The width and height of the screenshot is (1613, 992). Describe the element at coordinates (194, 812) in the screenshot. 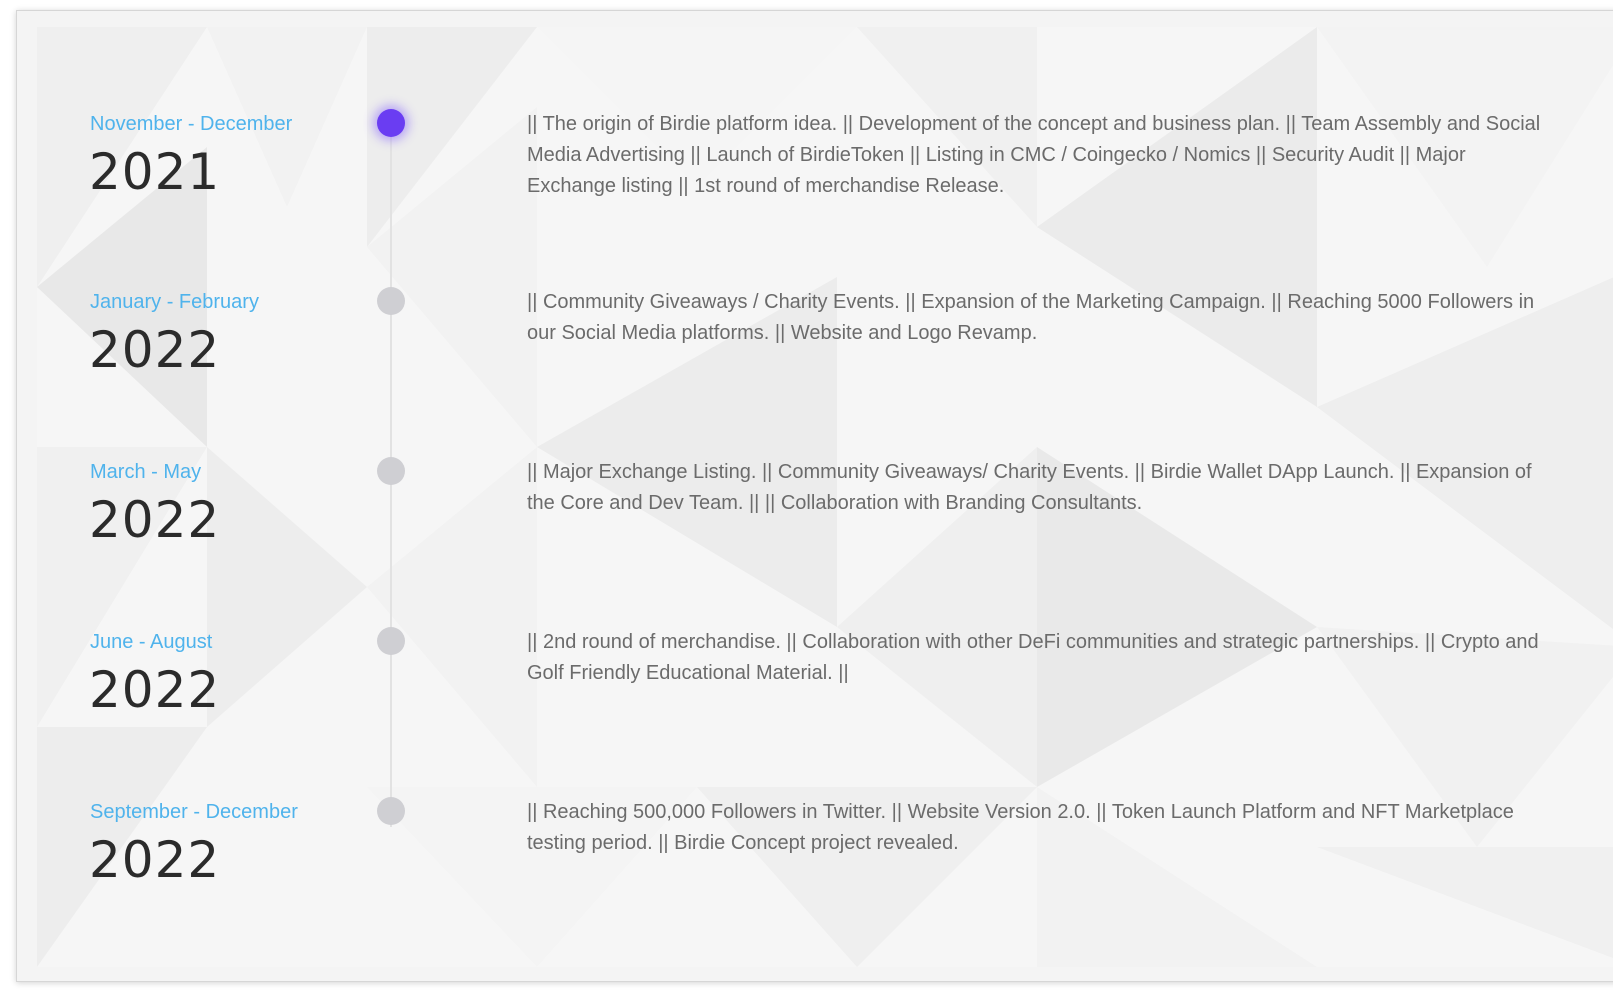

I see `period-label: September - December` at that location.